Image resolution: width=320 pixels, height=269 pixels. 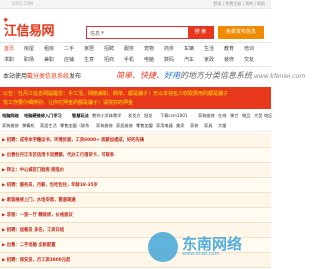 I want to click on category-link: 大型, so click(x=258, y=116).